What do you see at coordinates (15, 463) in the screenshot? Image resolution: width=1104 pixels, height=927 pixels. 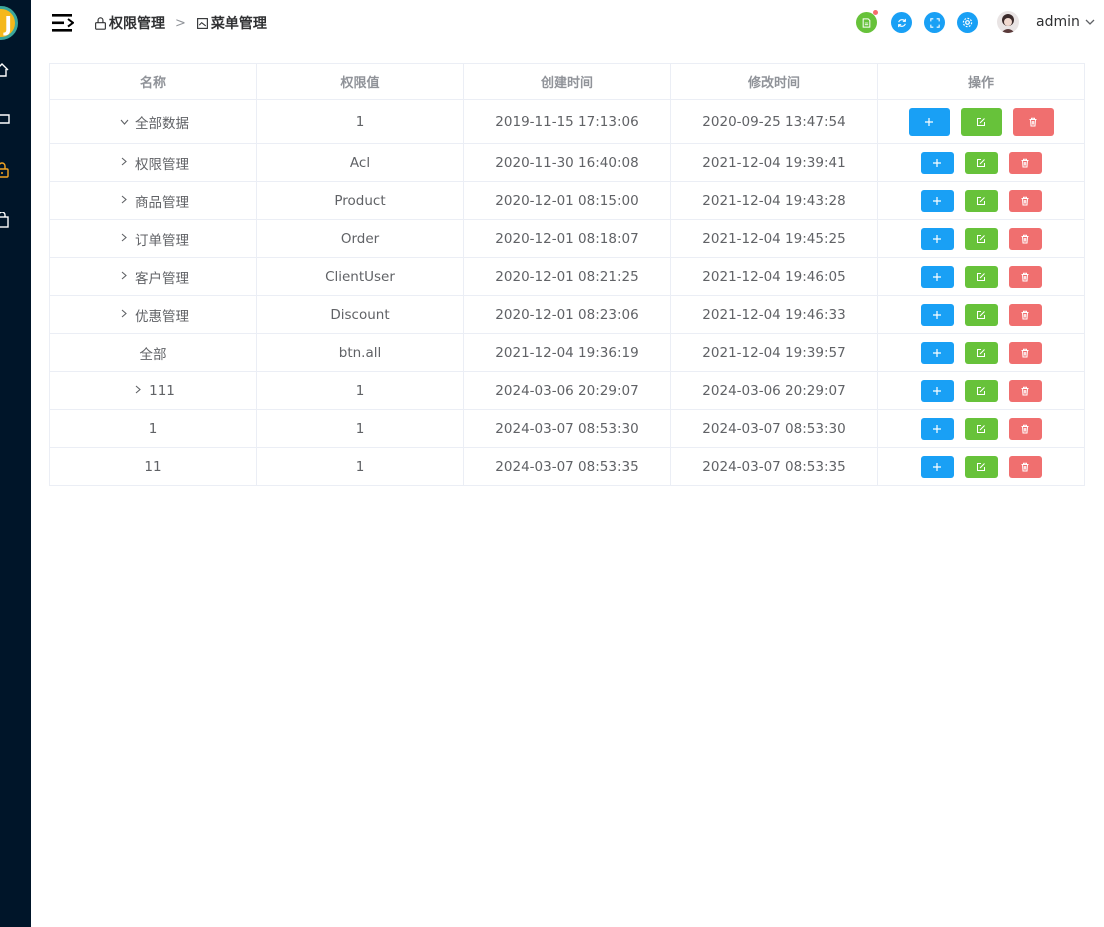 I see `sidebar: J` at bounding box center [15, 463].